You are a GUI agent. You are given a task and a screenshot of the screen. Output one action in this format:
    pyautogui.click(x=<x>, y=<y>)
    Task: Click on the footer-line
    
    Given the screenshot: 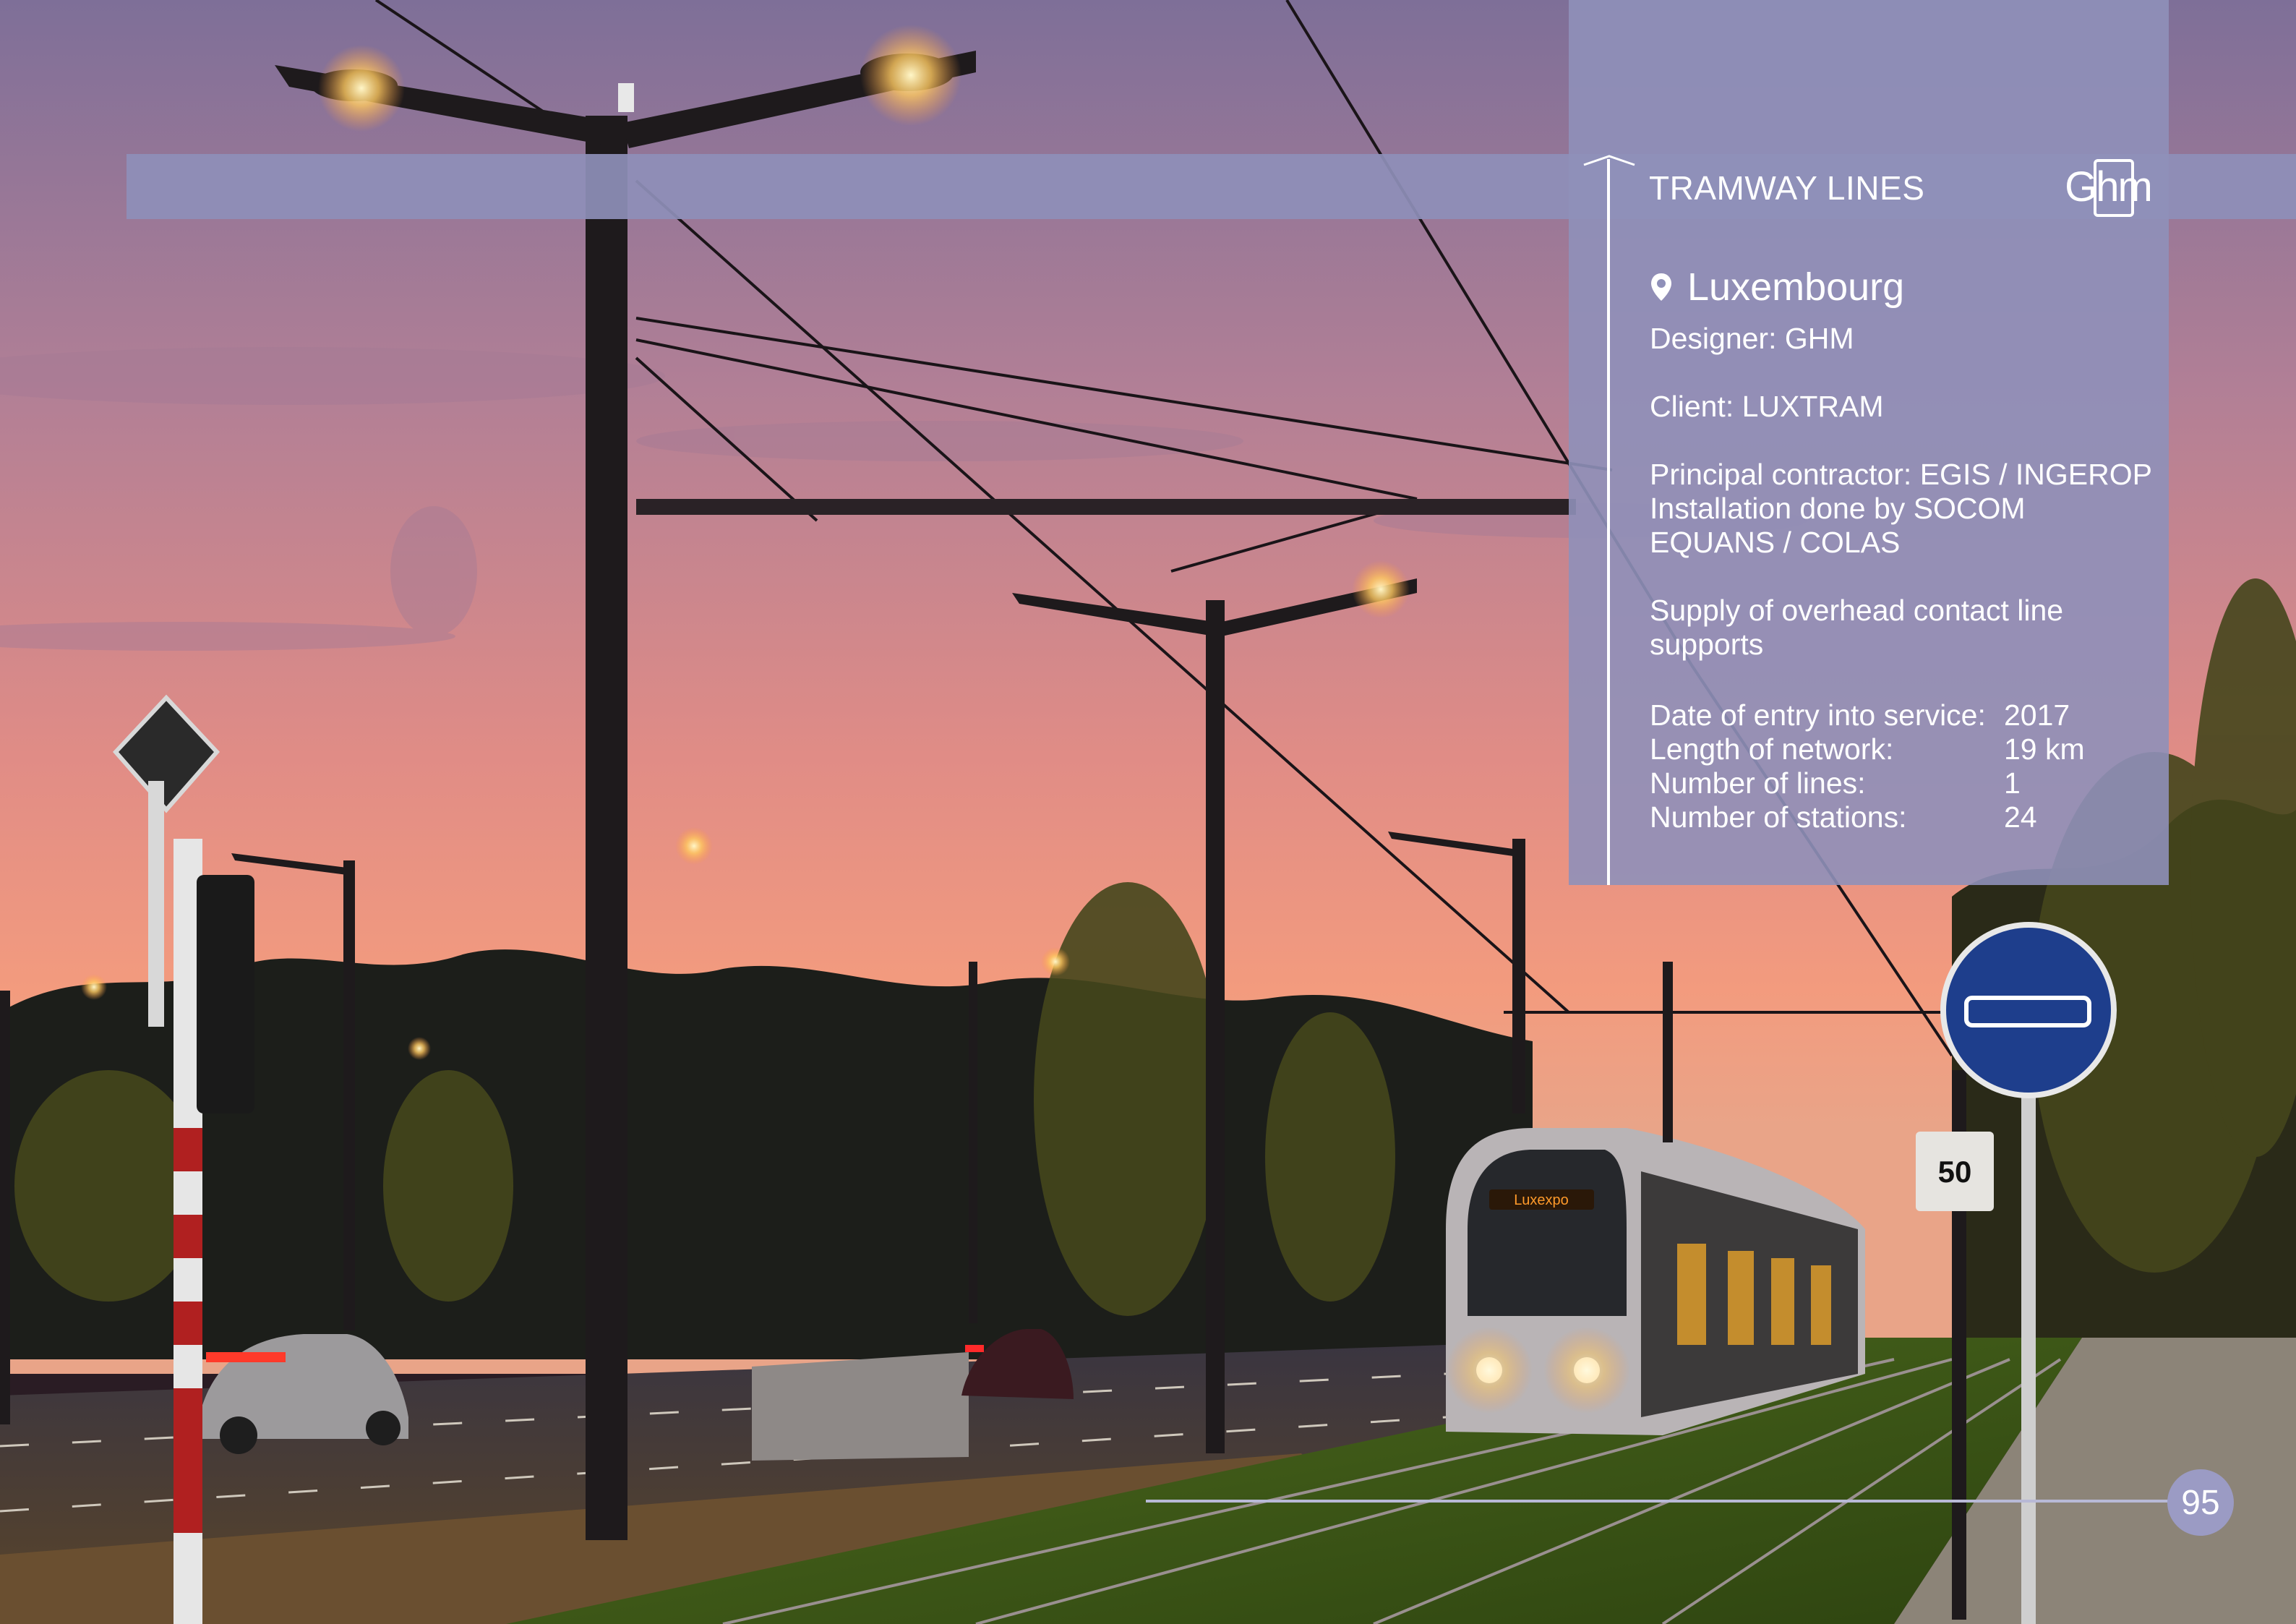 What is the action you would take?
    pyautogui.click(x=1668, y=1502)
    